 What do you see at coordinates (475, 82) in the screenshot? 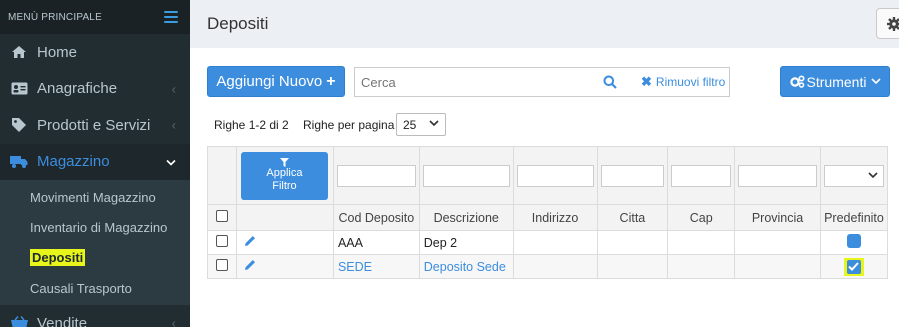
I see `search-input` at bounding box center [475, 82].